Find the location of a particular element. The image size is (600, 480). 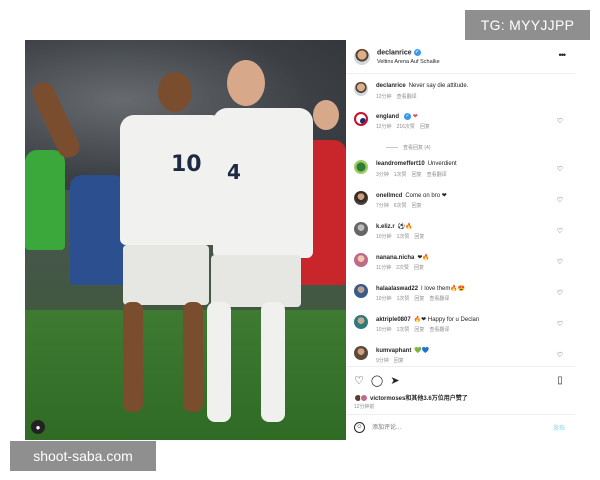

comment-item: k.eliz.r ⚽🔥 10分钟 1次赞 回复 ♡ is located at coordinates (460, 235).